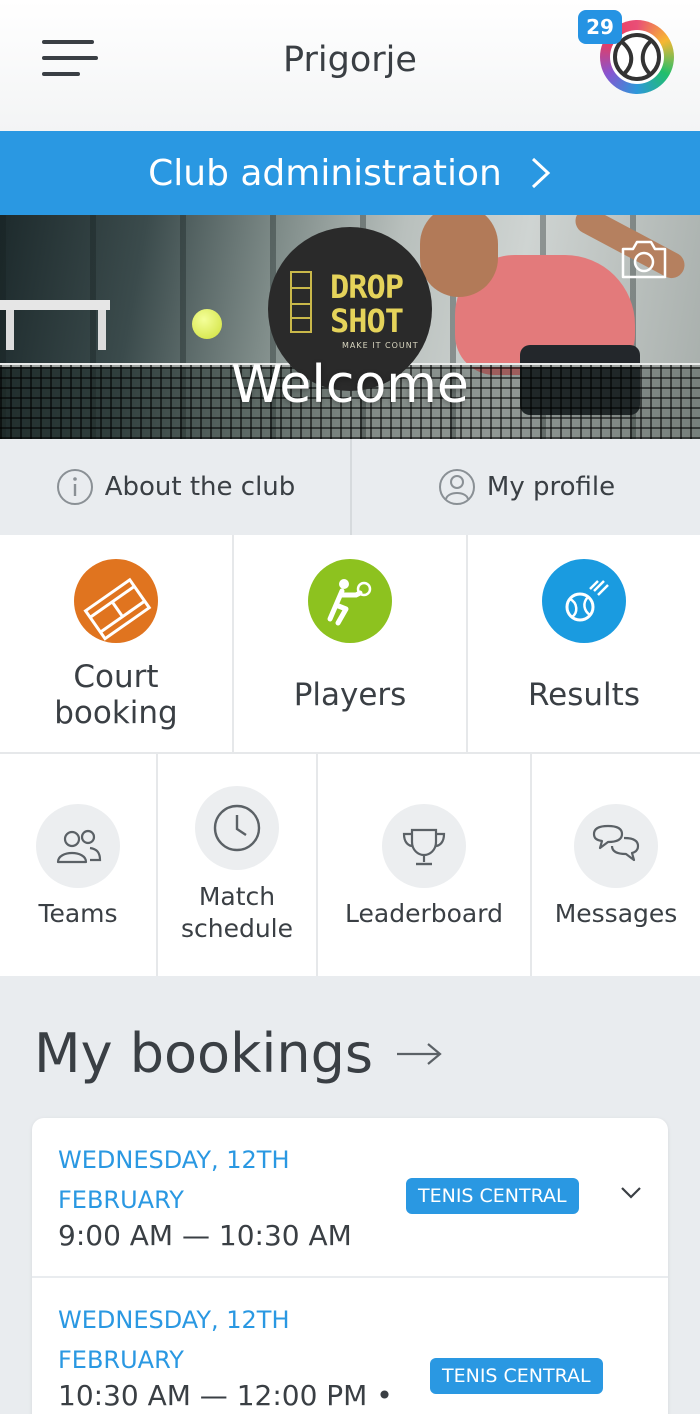 The image size is (700, 1414). Describe the element at coordinates (207, 324) in the screenshot. I see `tennis-ball-image` at that location.